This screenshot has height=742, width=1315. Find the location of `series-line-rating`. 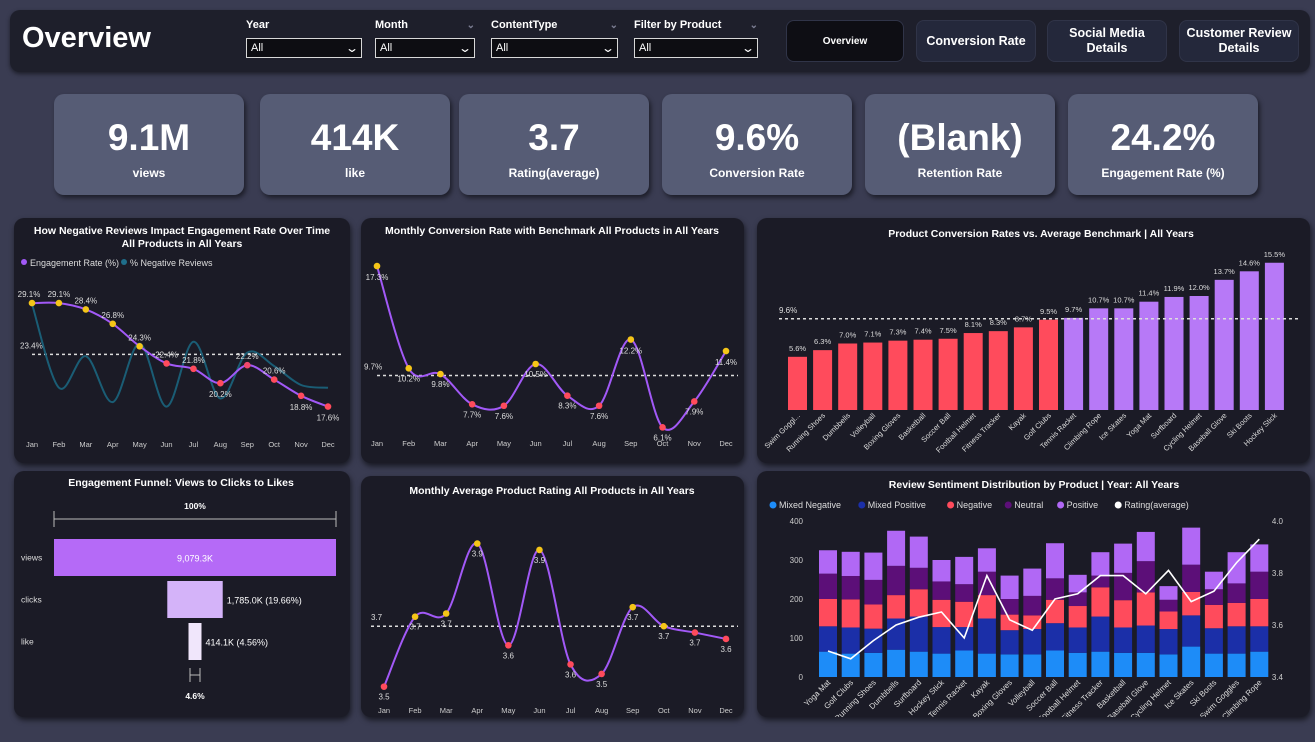

series-line-rating is located at coordinates (555, 615).